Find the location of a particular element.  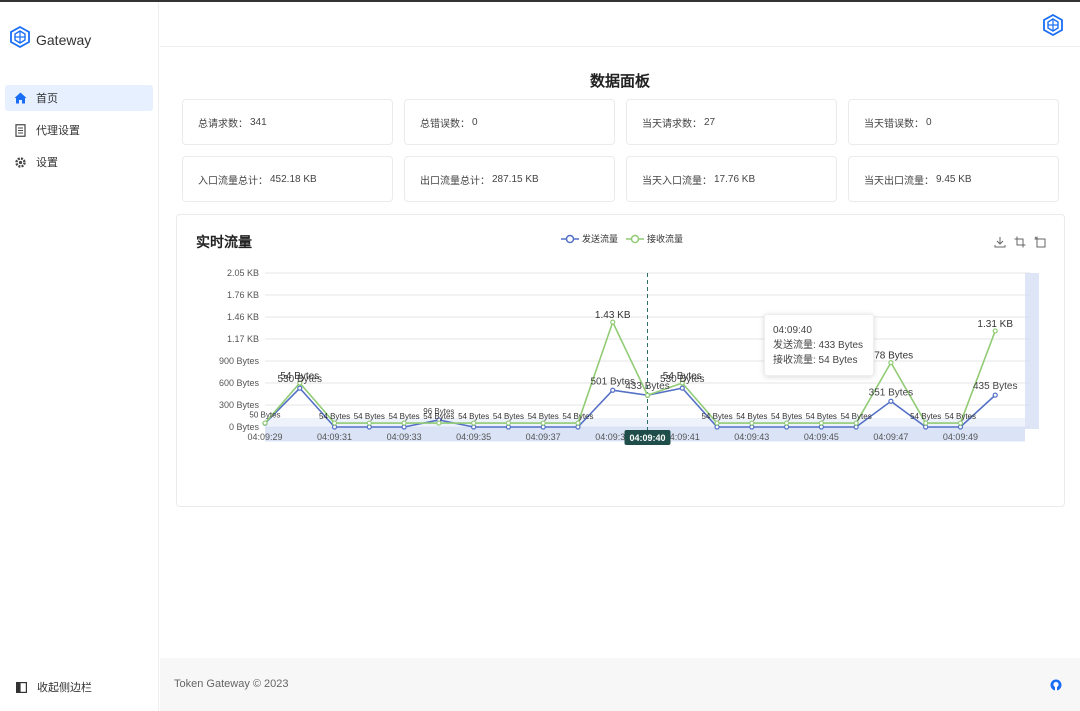

tooltip-recv: 接收流量: 54 Bytes is located at coordinates (815, 360).